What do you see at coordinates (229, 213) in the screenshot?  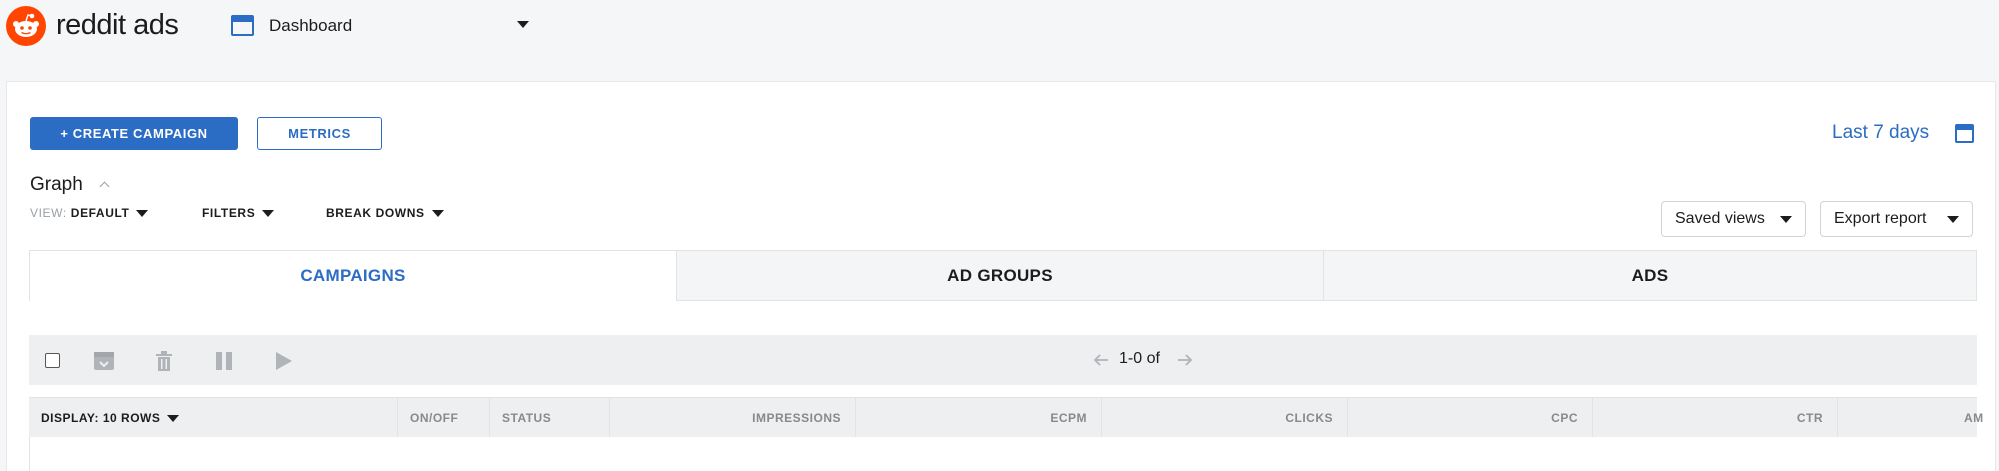 I see `filters-label: FILTERS` at bounding box center [229, 213].